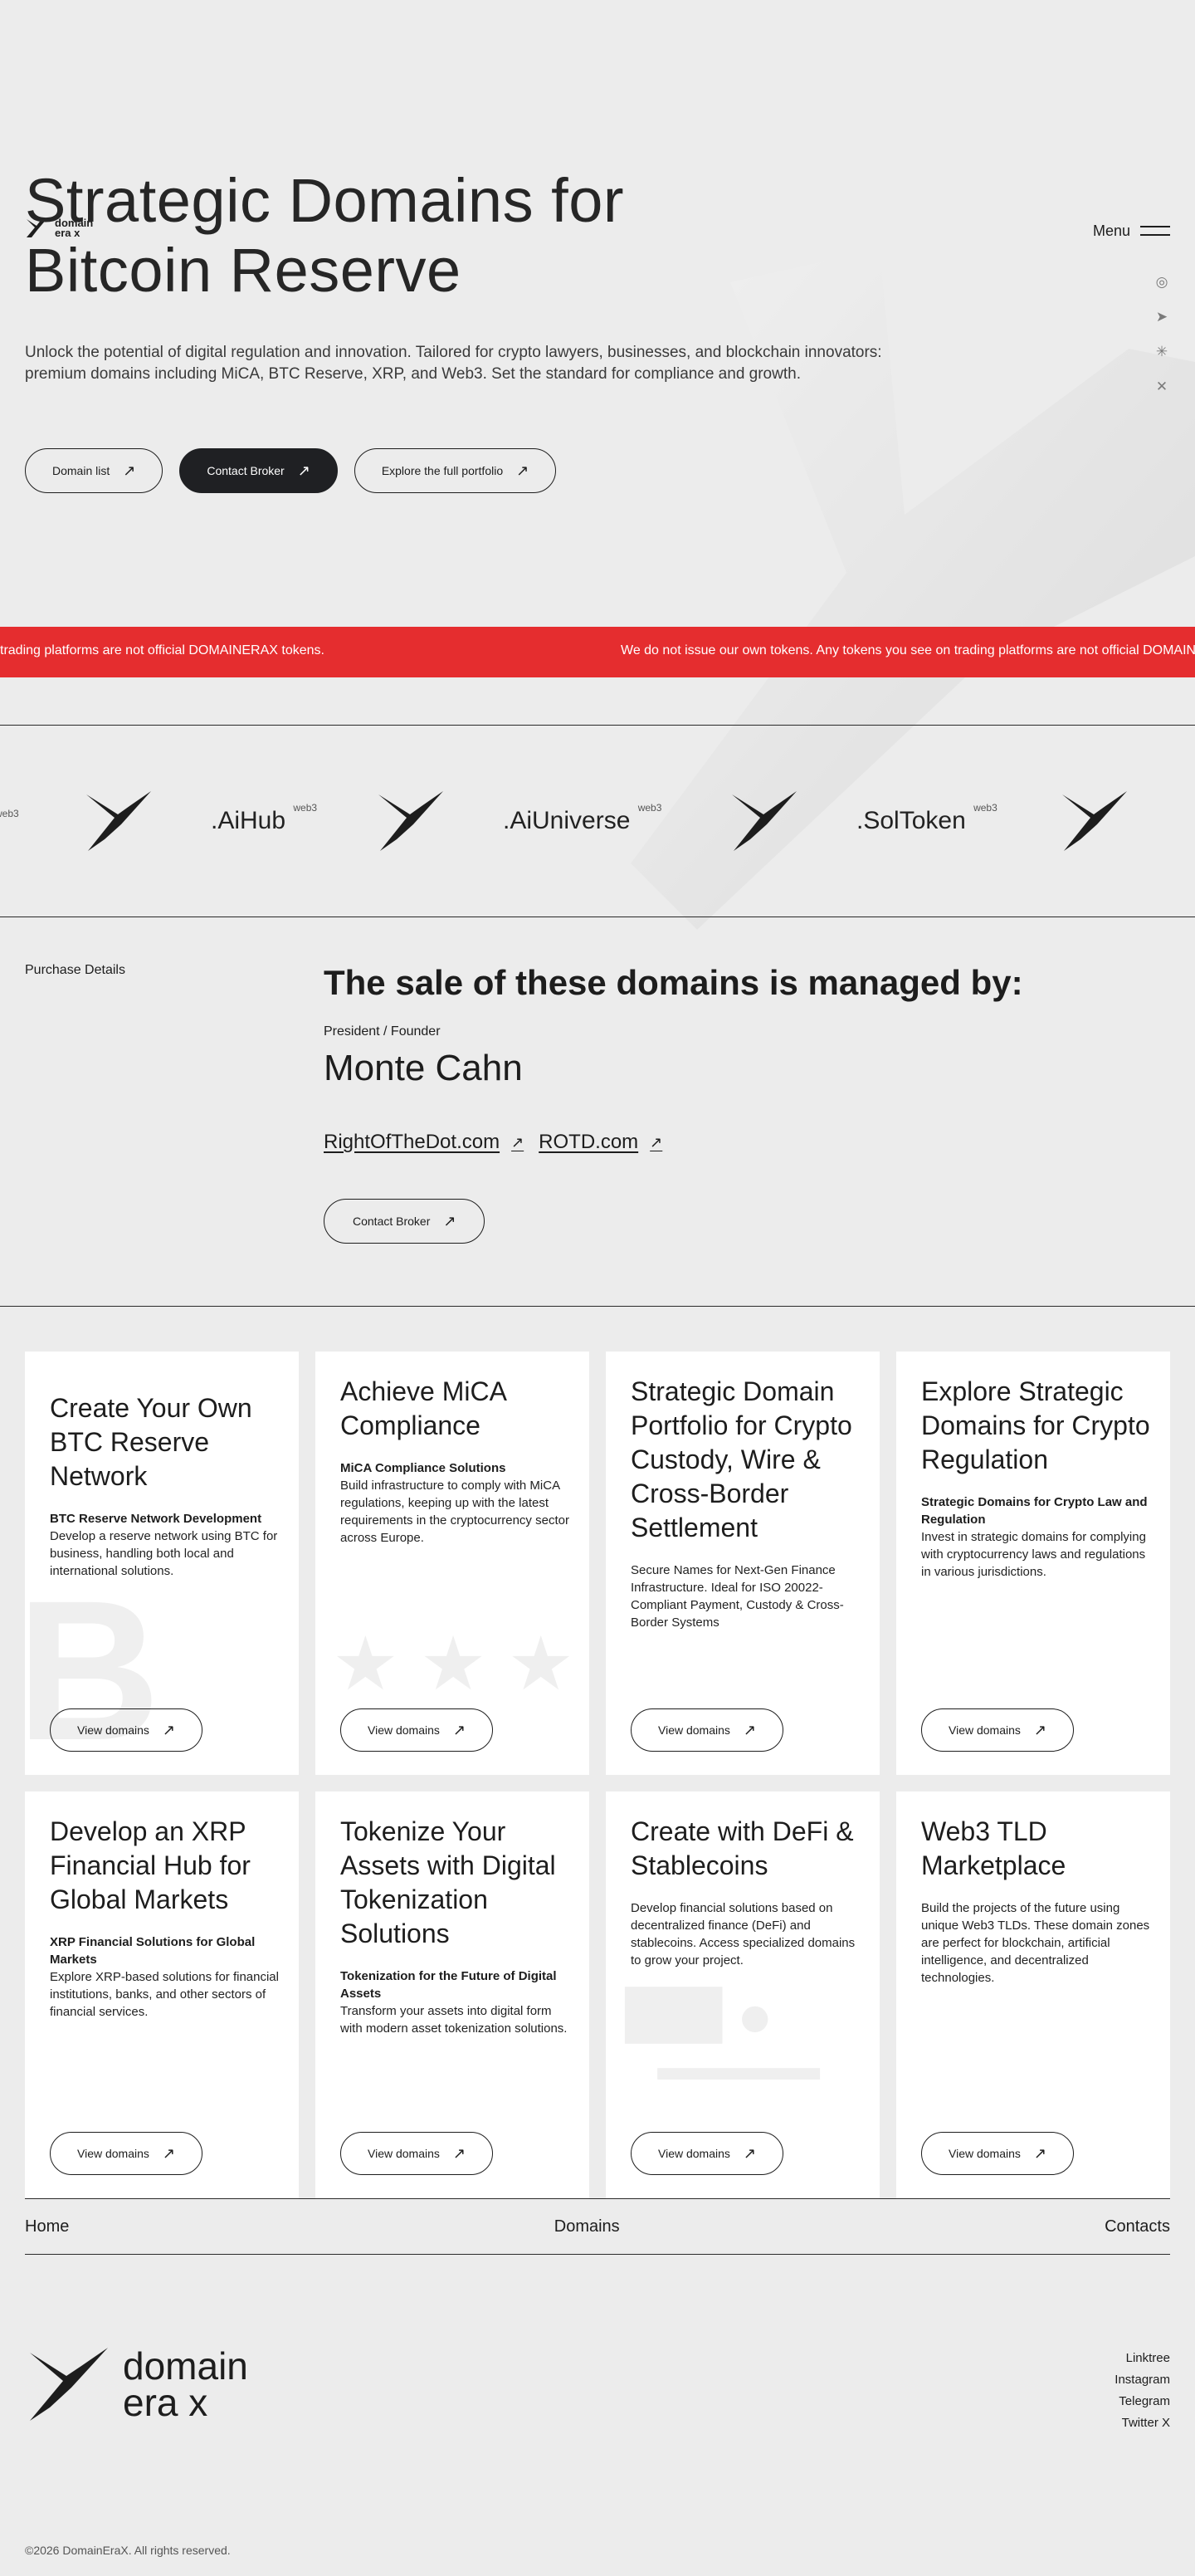 Image resolution: width=1195 pixels, height=2576 pixels. What do you see at coordinates (743, 1848) in the screenshot?
I see `card-title: Create with DeFi & Stablecoins` at bounding box center [743, 1848].